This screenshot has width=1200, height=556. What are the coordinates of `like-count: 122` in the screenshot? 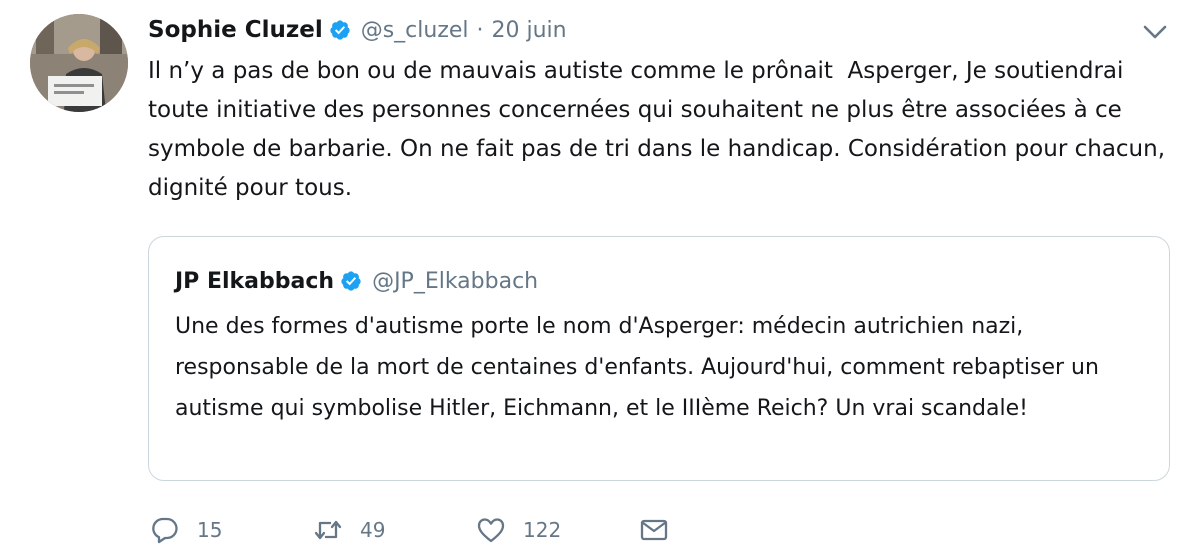 It's located at (542, 530).